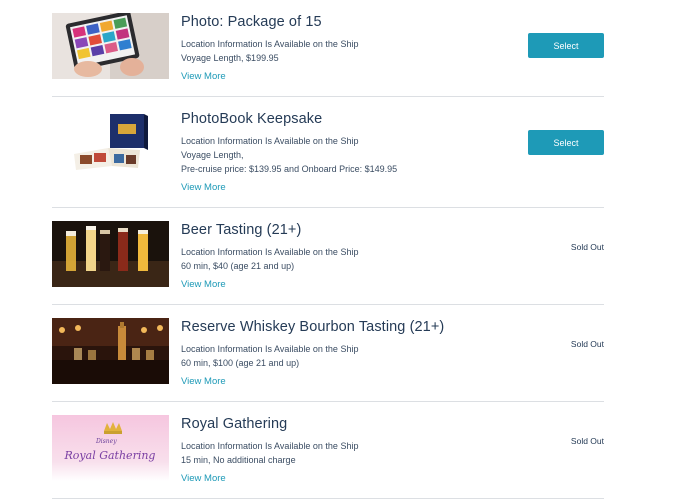 This screenshot has height=500, width=682. What do you see at coordinates (238, 266) in the screenshot?
I see `item-detail: 60 min, $40 (age 21 and up)` at bounding box center [238, 266].